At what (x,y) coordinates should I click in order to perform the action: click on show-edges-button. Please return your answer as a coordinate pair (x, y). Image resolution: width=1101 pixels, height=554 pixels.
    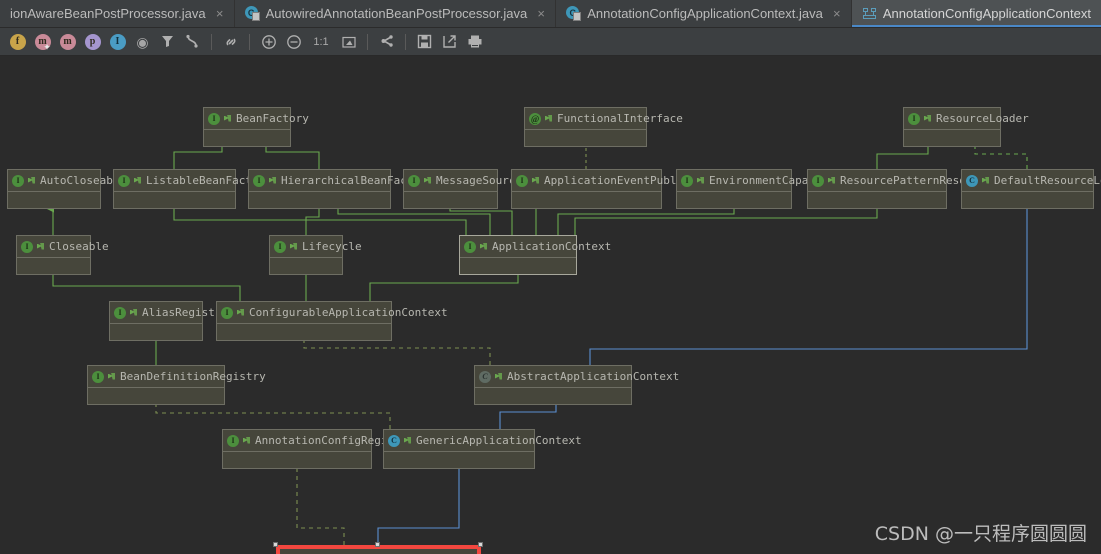
    Looking at the image, I should click on (192, 42).